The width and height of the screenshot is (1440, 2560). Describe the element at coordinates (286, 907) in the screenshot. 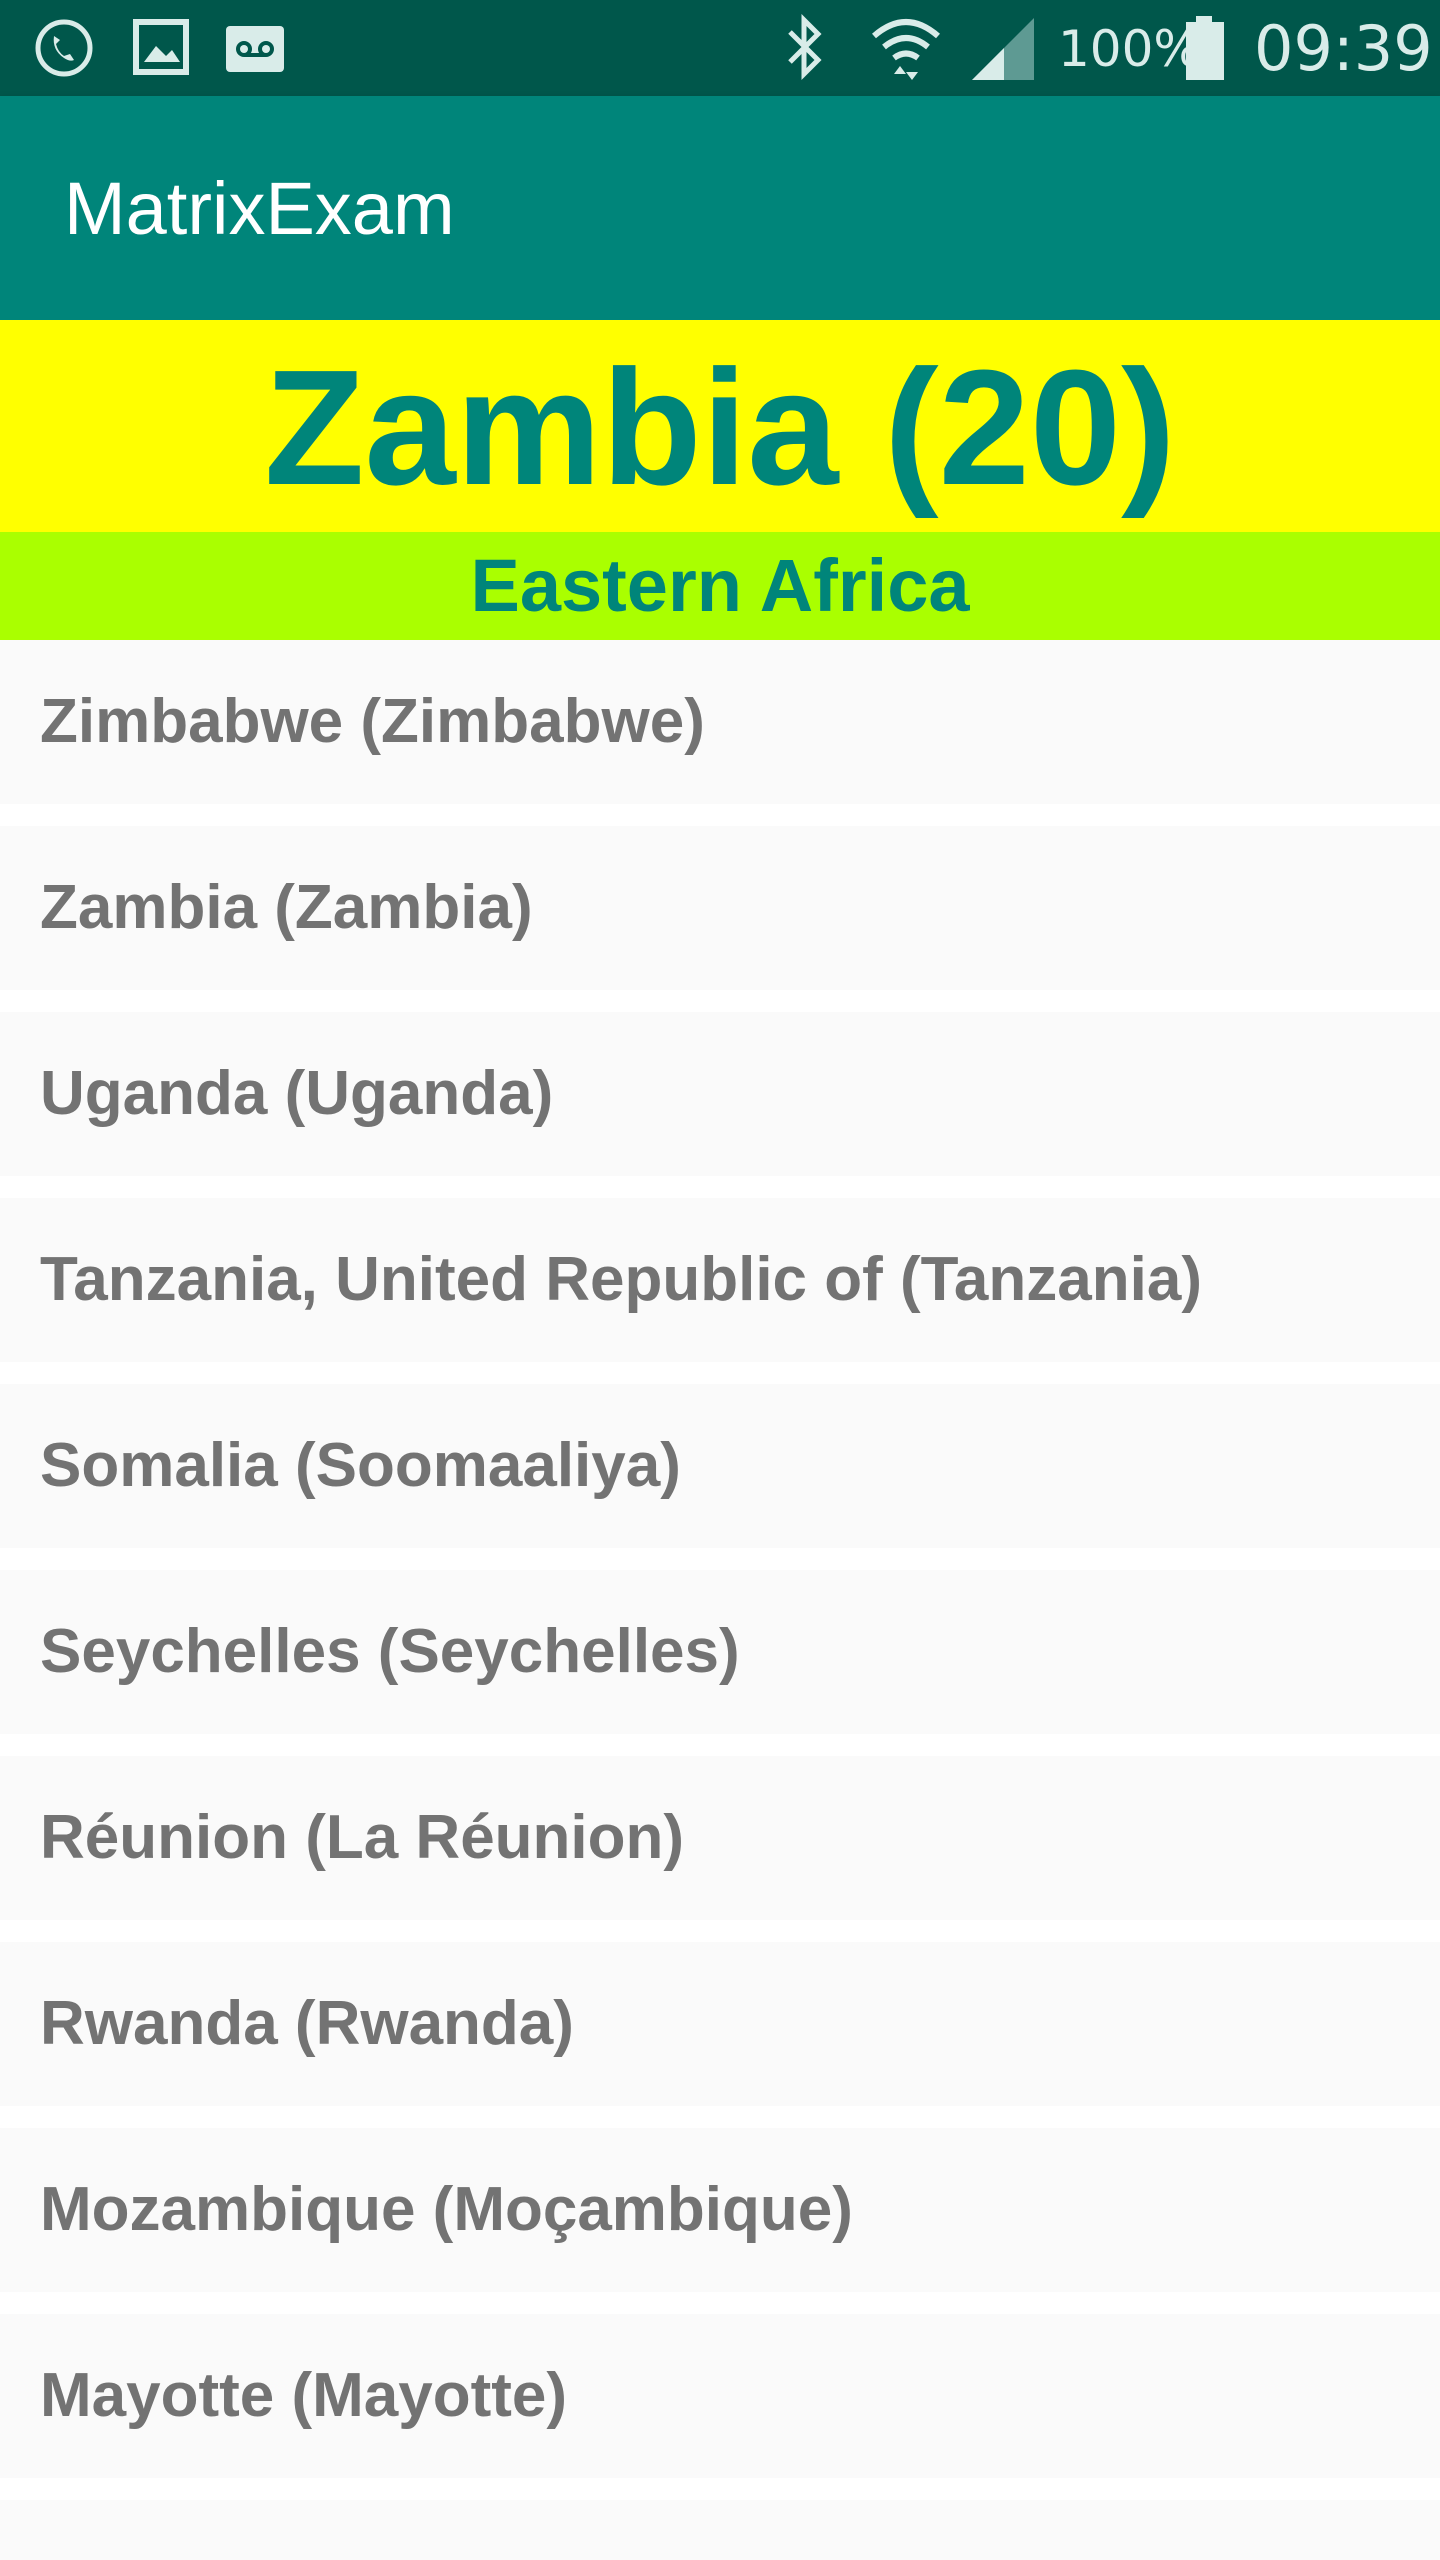

I see `list-item-label: Zambia (Zambia)` at that location.